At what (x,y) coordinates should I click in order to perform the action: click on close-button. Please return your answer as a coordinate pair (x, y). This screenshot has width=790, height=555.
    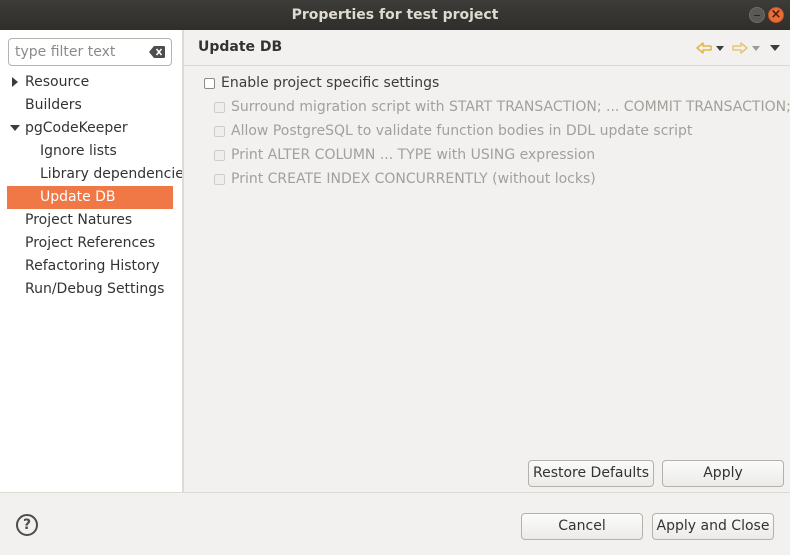
    Looking at the image, I should click on (776, 15).